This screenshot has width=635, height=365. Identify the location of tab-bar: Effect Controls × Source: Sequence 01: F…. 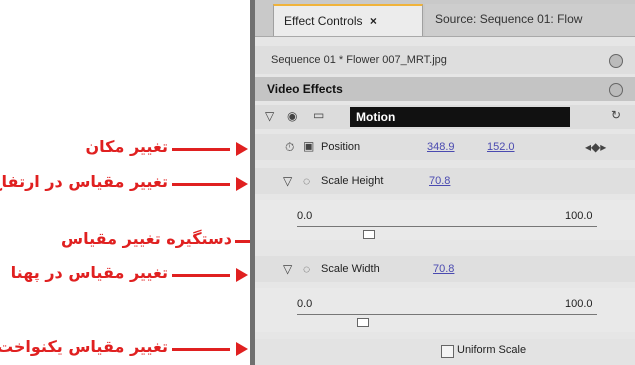
(445, 18).